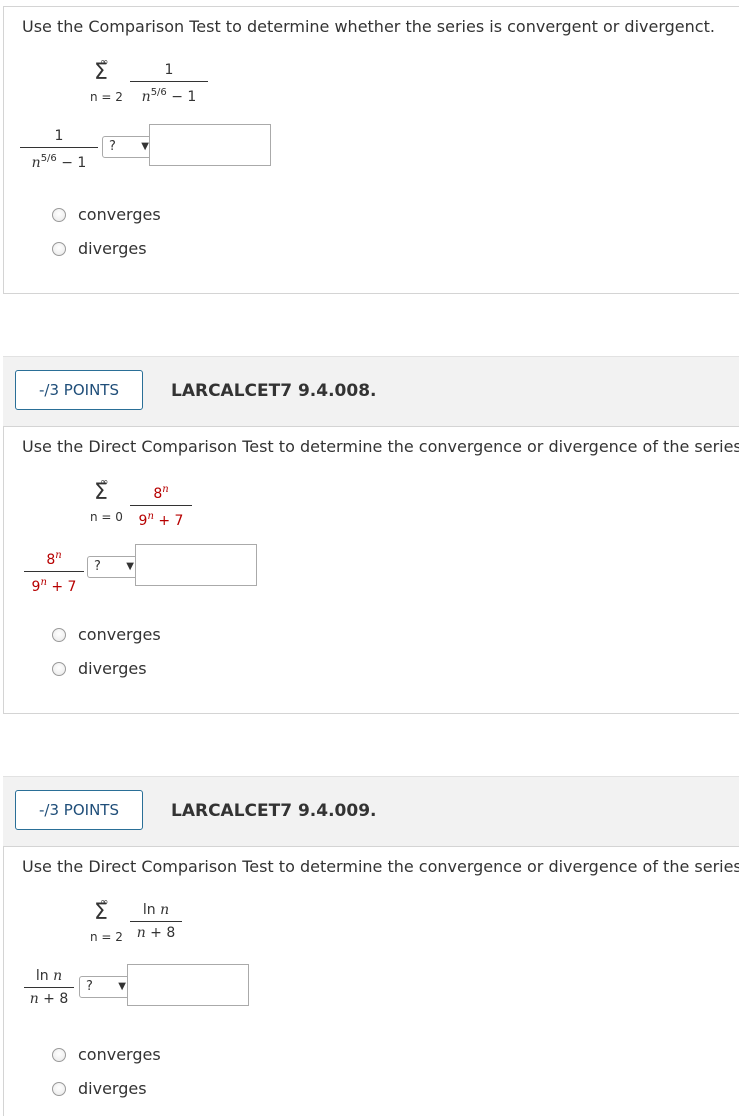 The width and height of the screenshot is (739, 1116). Describe the element at coordinates (274, 391) in the screenshot. I see `question-code: LARCALCET7 9.4.008.` at that location.